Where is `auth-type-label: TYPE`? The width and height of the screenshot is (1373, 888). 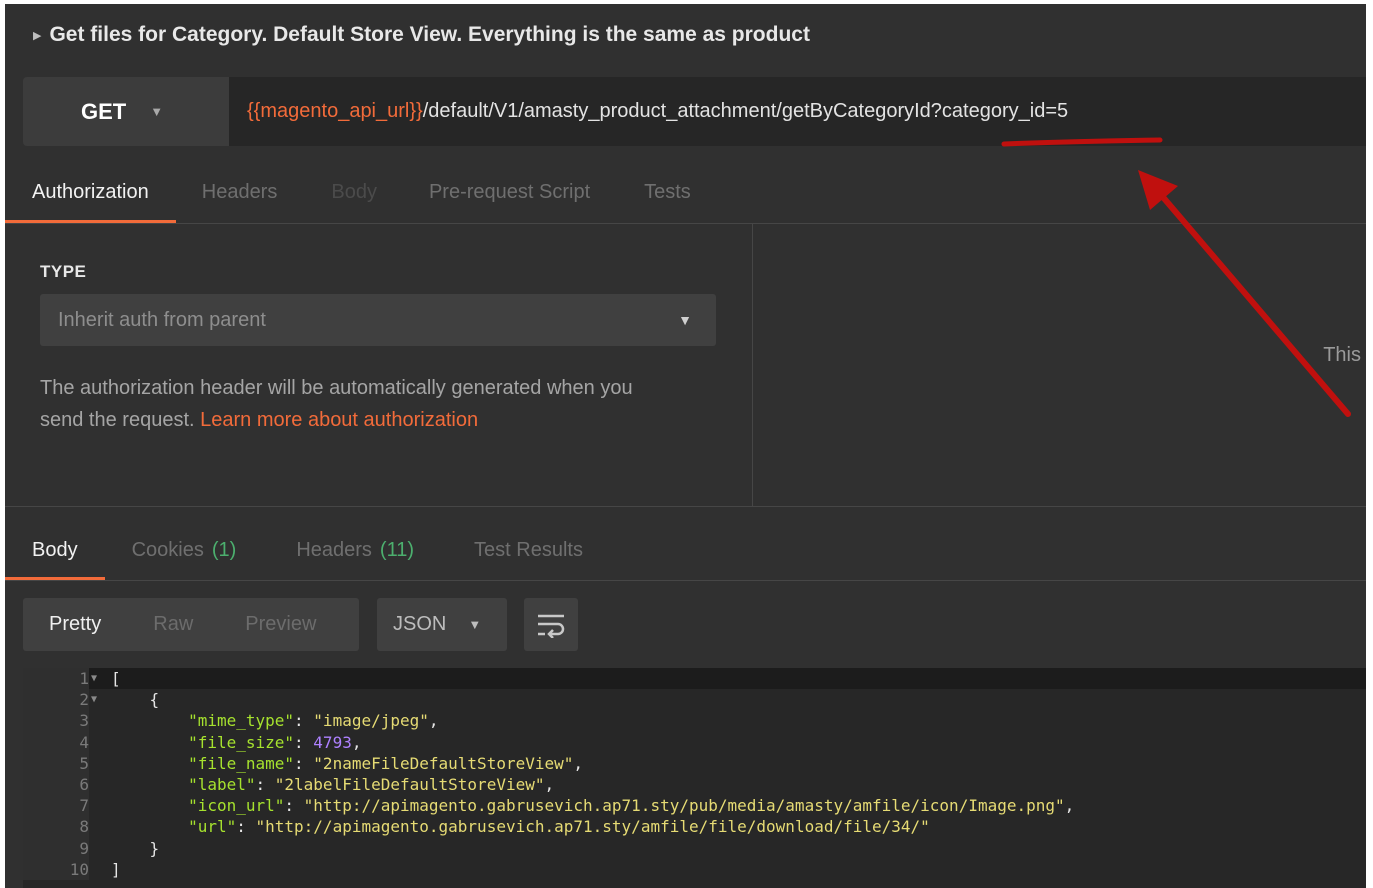 auth-type-label: TYPE is located at coordinates (63, 271).